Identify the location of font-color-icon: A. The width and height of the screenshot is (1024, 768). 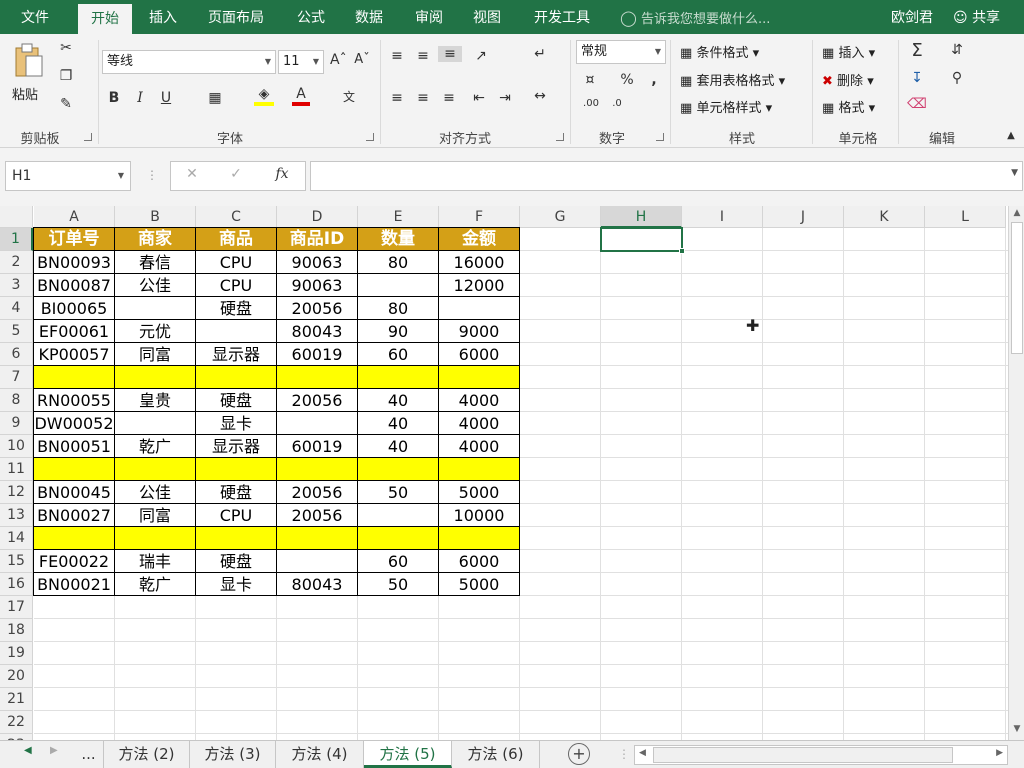
(301, 96).